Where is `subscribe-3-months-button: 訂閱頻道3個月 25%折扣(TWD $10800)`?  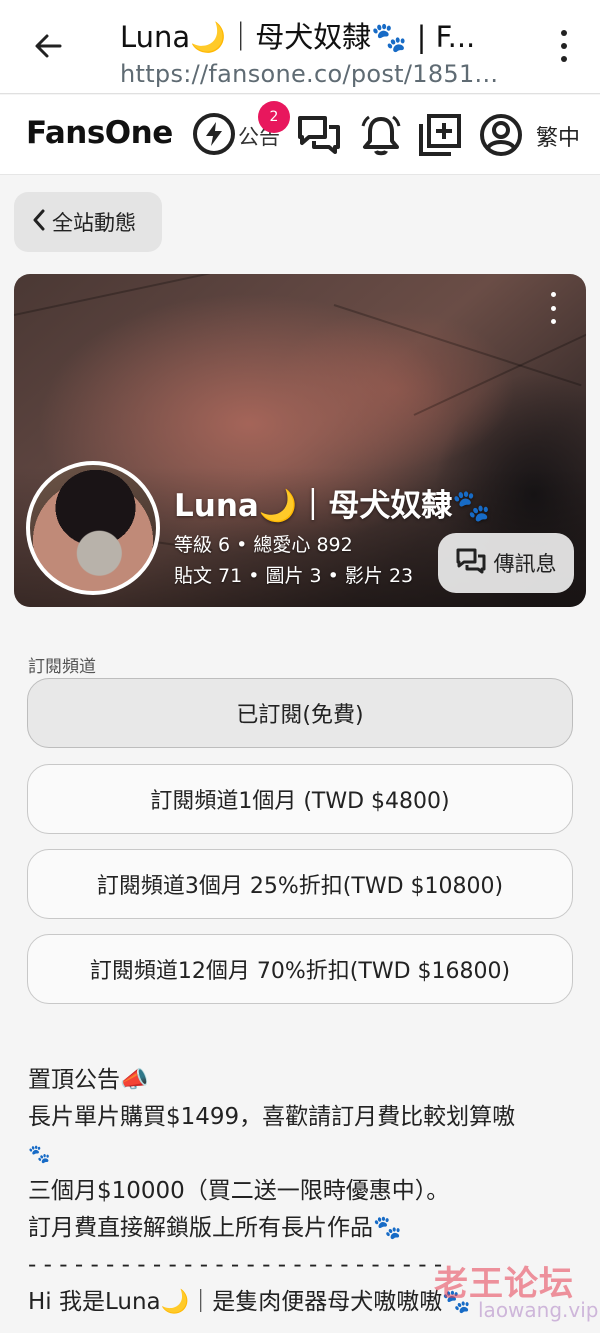 subscribe-3-months-button: 訂閱頻道3個月 25%折扣(TWD $10800) is located at coordinates (300, 884).